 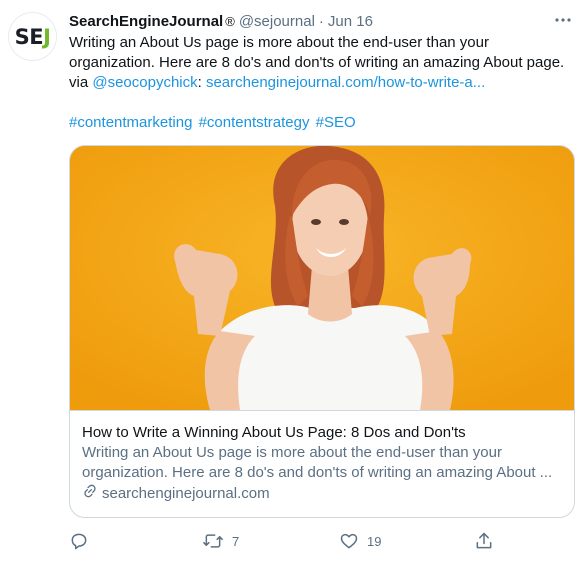 I want to click on card-domain: searchenginejournal.com, so click(x=323, y=494).